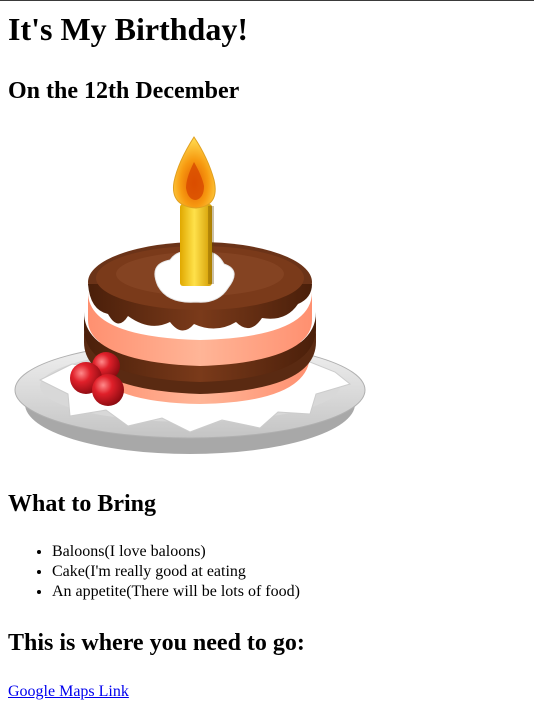 This screenshot has height=727, width=534. I want to click on list-item: An appetite(There will be lots of food), so click(176, 592).